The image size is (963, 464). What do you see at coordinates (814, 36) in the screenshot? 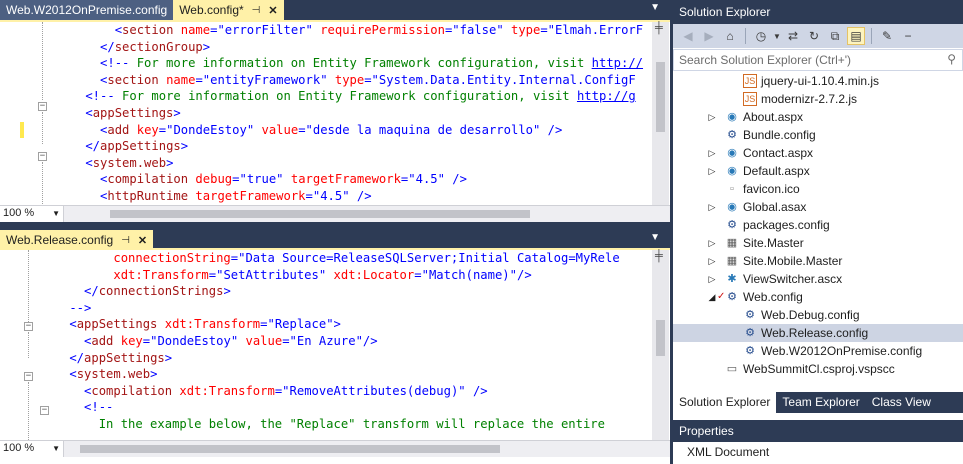
I see `refresh-icon: ↻` at bounding box center [814, 36].